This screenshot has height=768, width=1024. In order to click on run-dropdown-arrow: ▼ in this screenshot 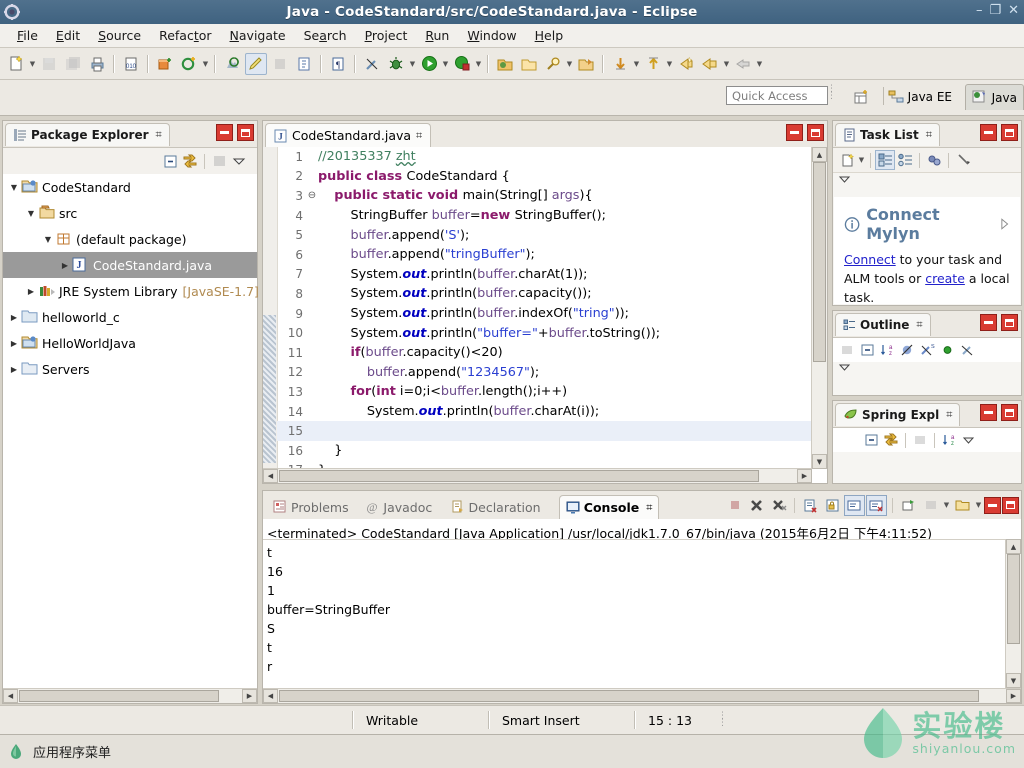, I will do `click(445, 64)`.